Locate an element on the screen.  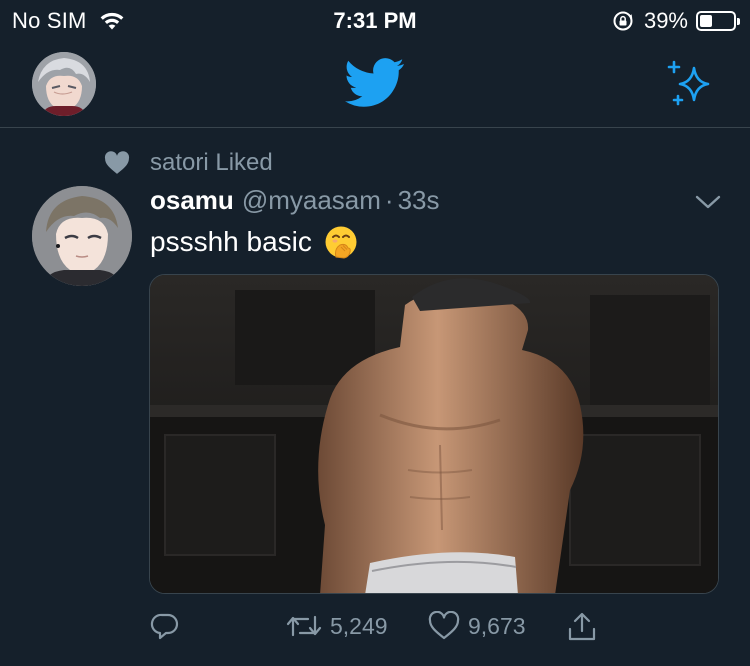
share-button is located at coordinates (582, 627).